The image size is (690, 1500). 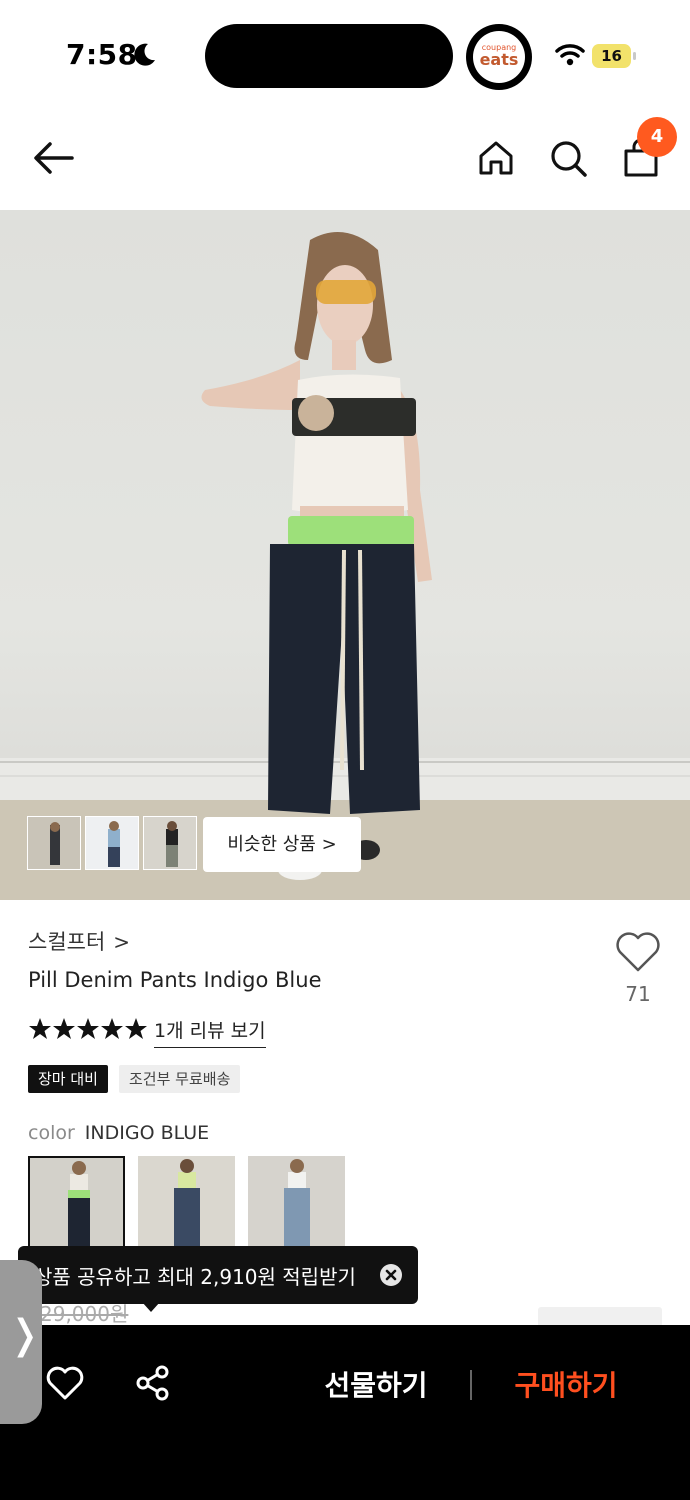 What do you see at coordinates (67, 942) in the screenshot?
I see `brand-name: 스컬프터` at bounding box center [67, 942].